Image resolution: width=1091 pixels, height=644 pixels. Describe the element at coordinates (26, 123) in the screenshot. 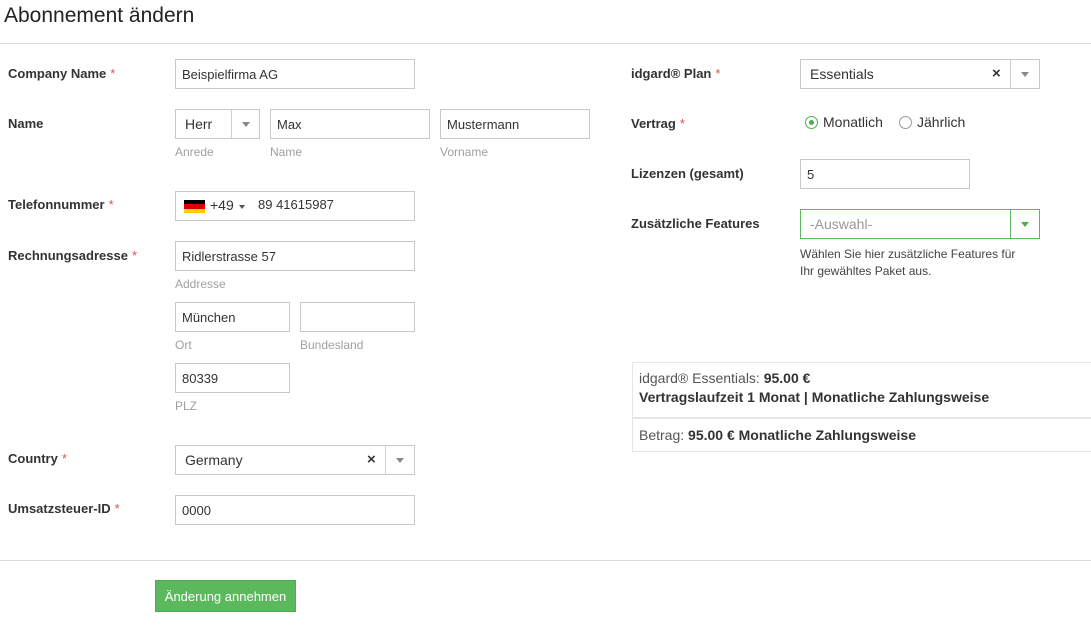

I see `name-label: Name` at that location.